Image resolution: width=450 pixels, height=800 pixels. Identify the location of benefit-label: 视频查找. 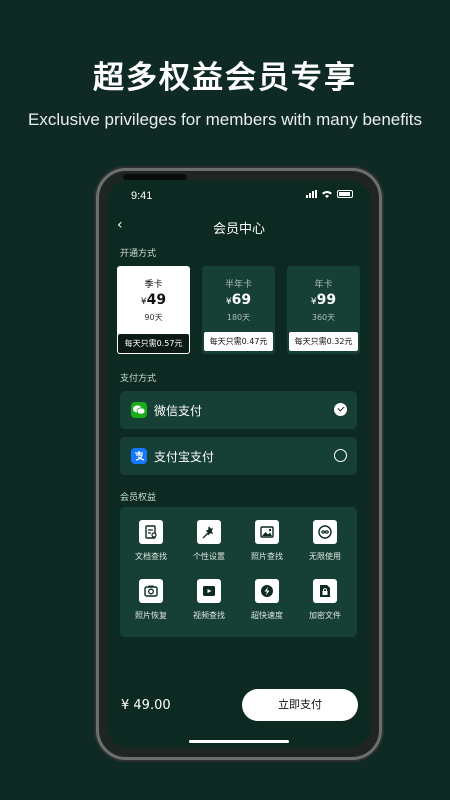
(209, 615).